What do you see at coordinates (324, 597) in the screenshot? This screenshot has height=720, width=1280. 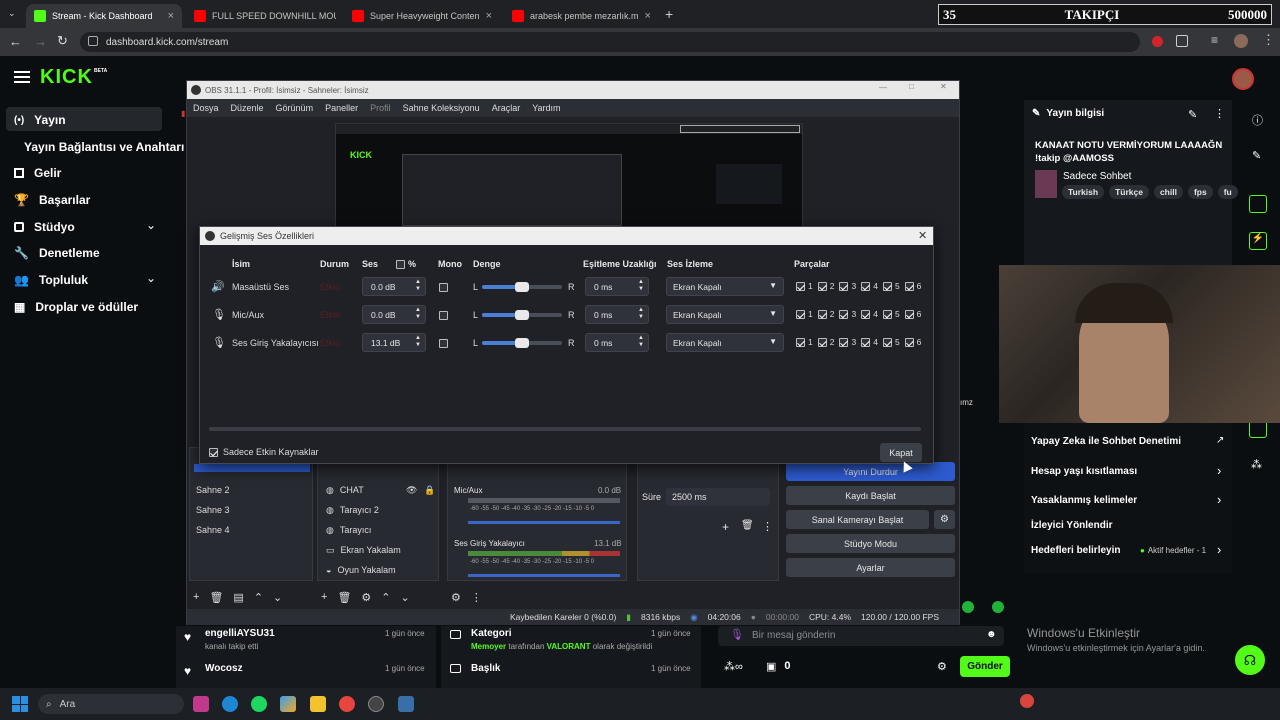 I see `add-source-icon: +` at bounding box center [324, 597].